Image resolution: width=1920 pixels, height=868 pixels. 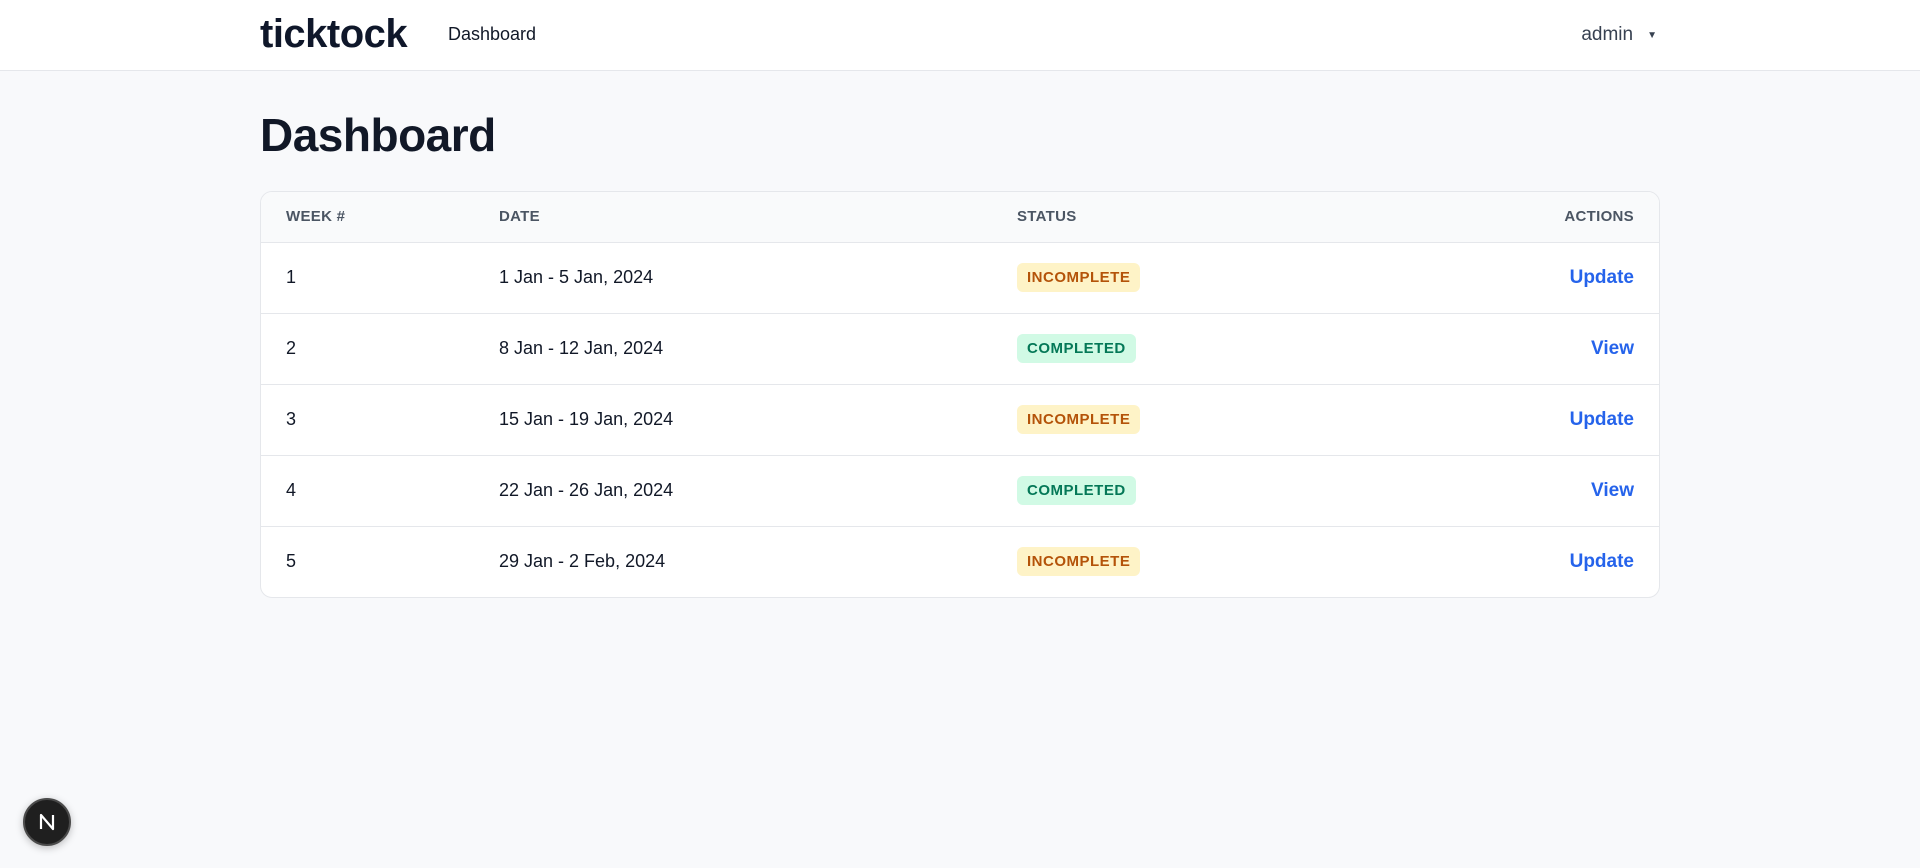 I want to click on nextjs-logo-icon, so click(x=47, y=822).